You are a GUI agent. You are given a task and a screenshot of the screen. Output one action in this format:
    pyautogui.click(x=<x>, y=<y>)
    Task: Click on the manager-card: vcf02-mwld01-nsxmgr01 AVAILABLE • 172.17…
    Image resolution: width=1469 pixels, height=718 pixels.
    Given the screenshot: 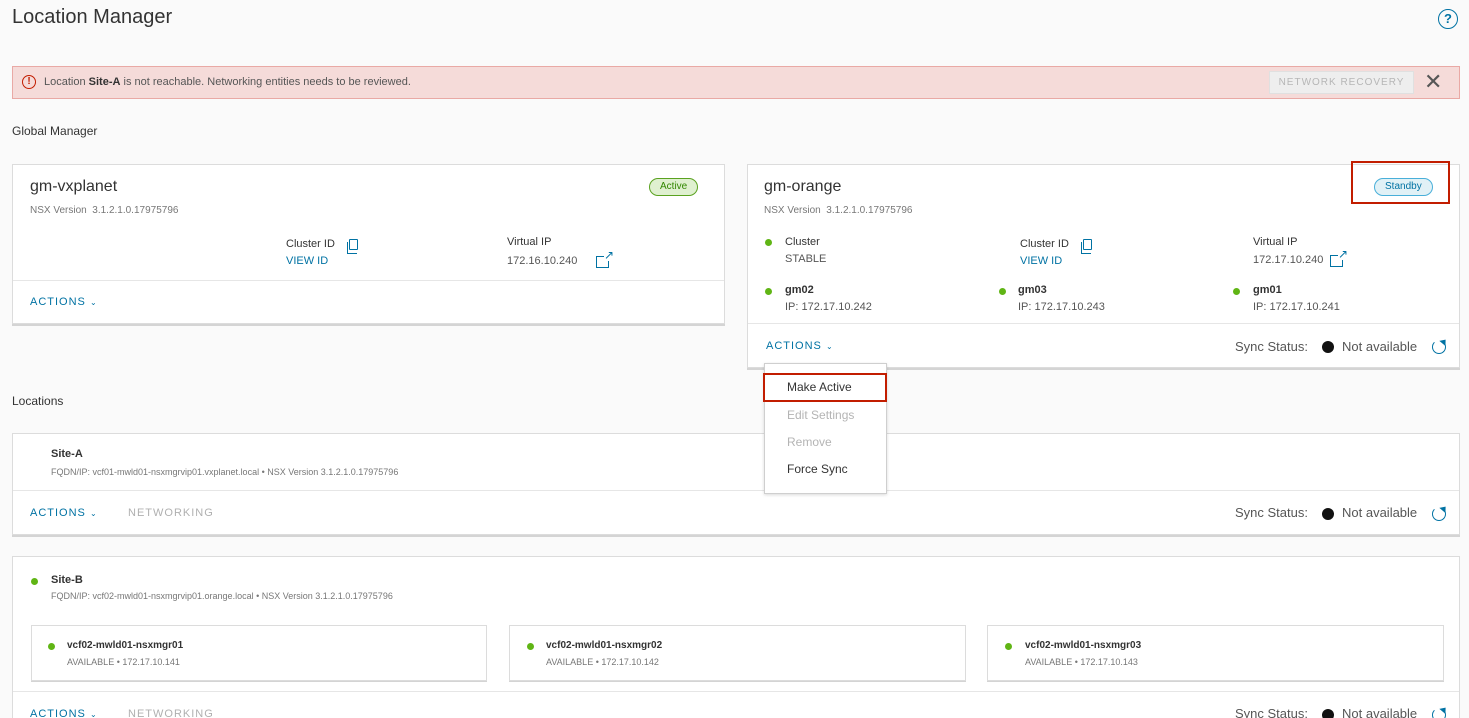 What is the action you would take?
    pyautogui.click(x=259, y=653)
    